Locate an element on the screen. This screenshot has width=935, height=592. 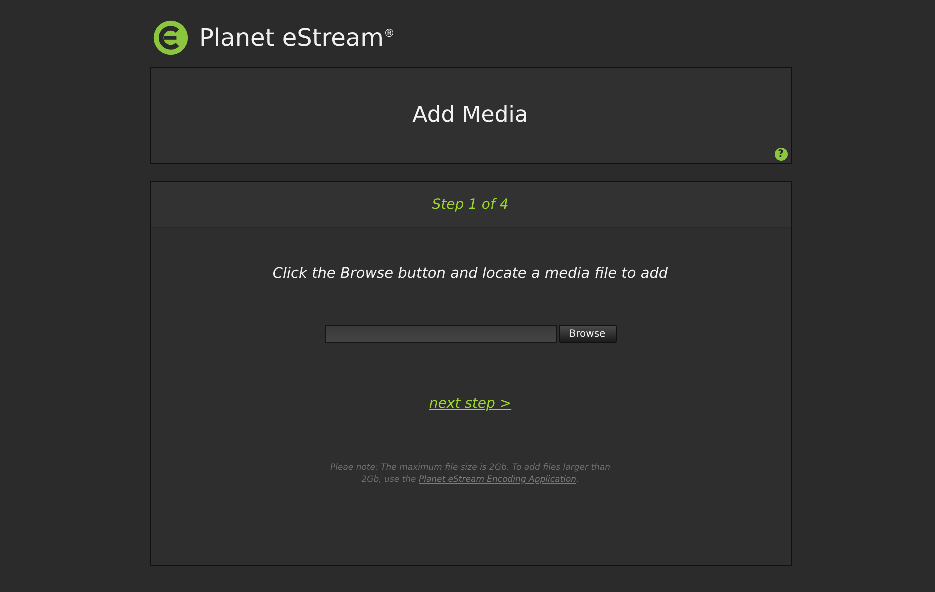
help-icon: ? is located at coordinates (781, 154).